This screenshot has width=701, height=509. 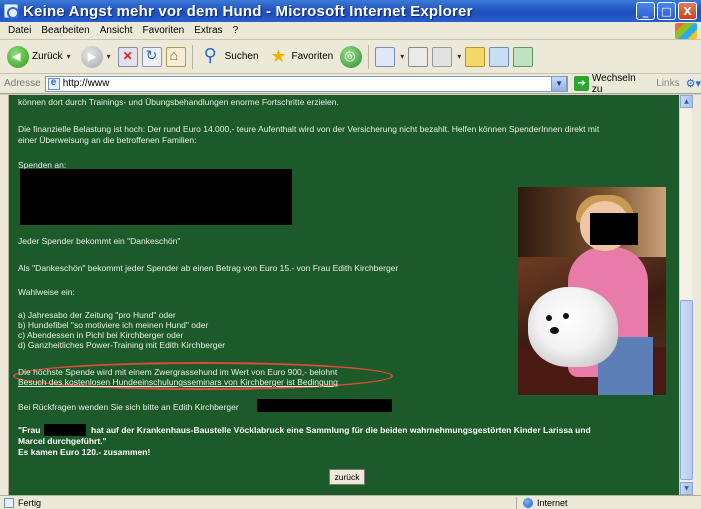 What do you see at coordinates (347, 477) in the screenshot?
I see `back-page-button: zurück` at bounding box center [347, 477].